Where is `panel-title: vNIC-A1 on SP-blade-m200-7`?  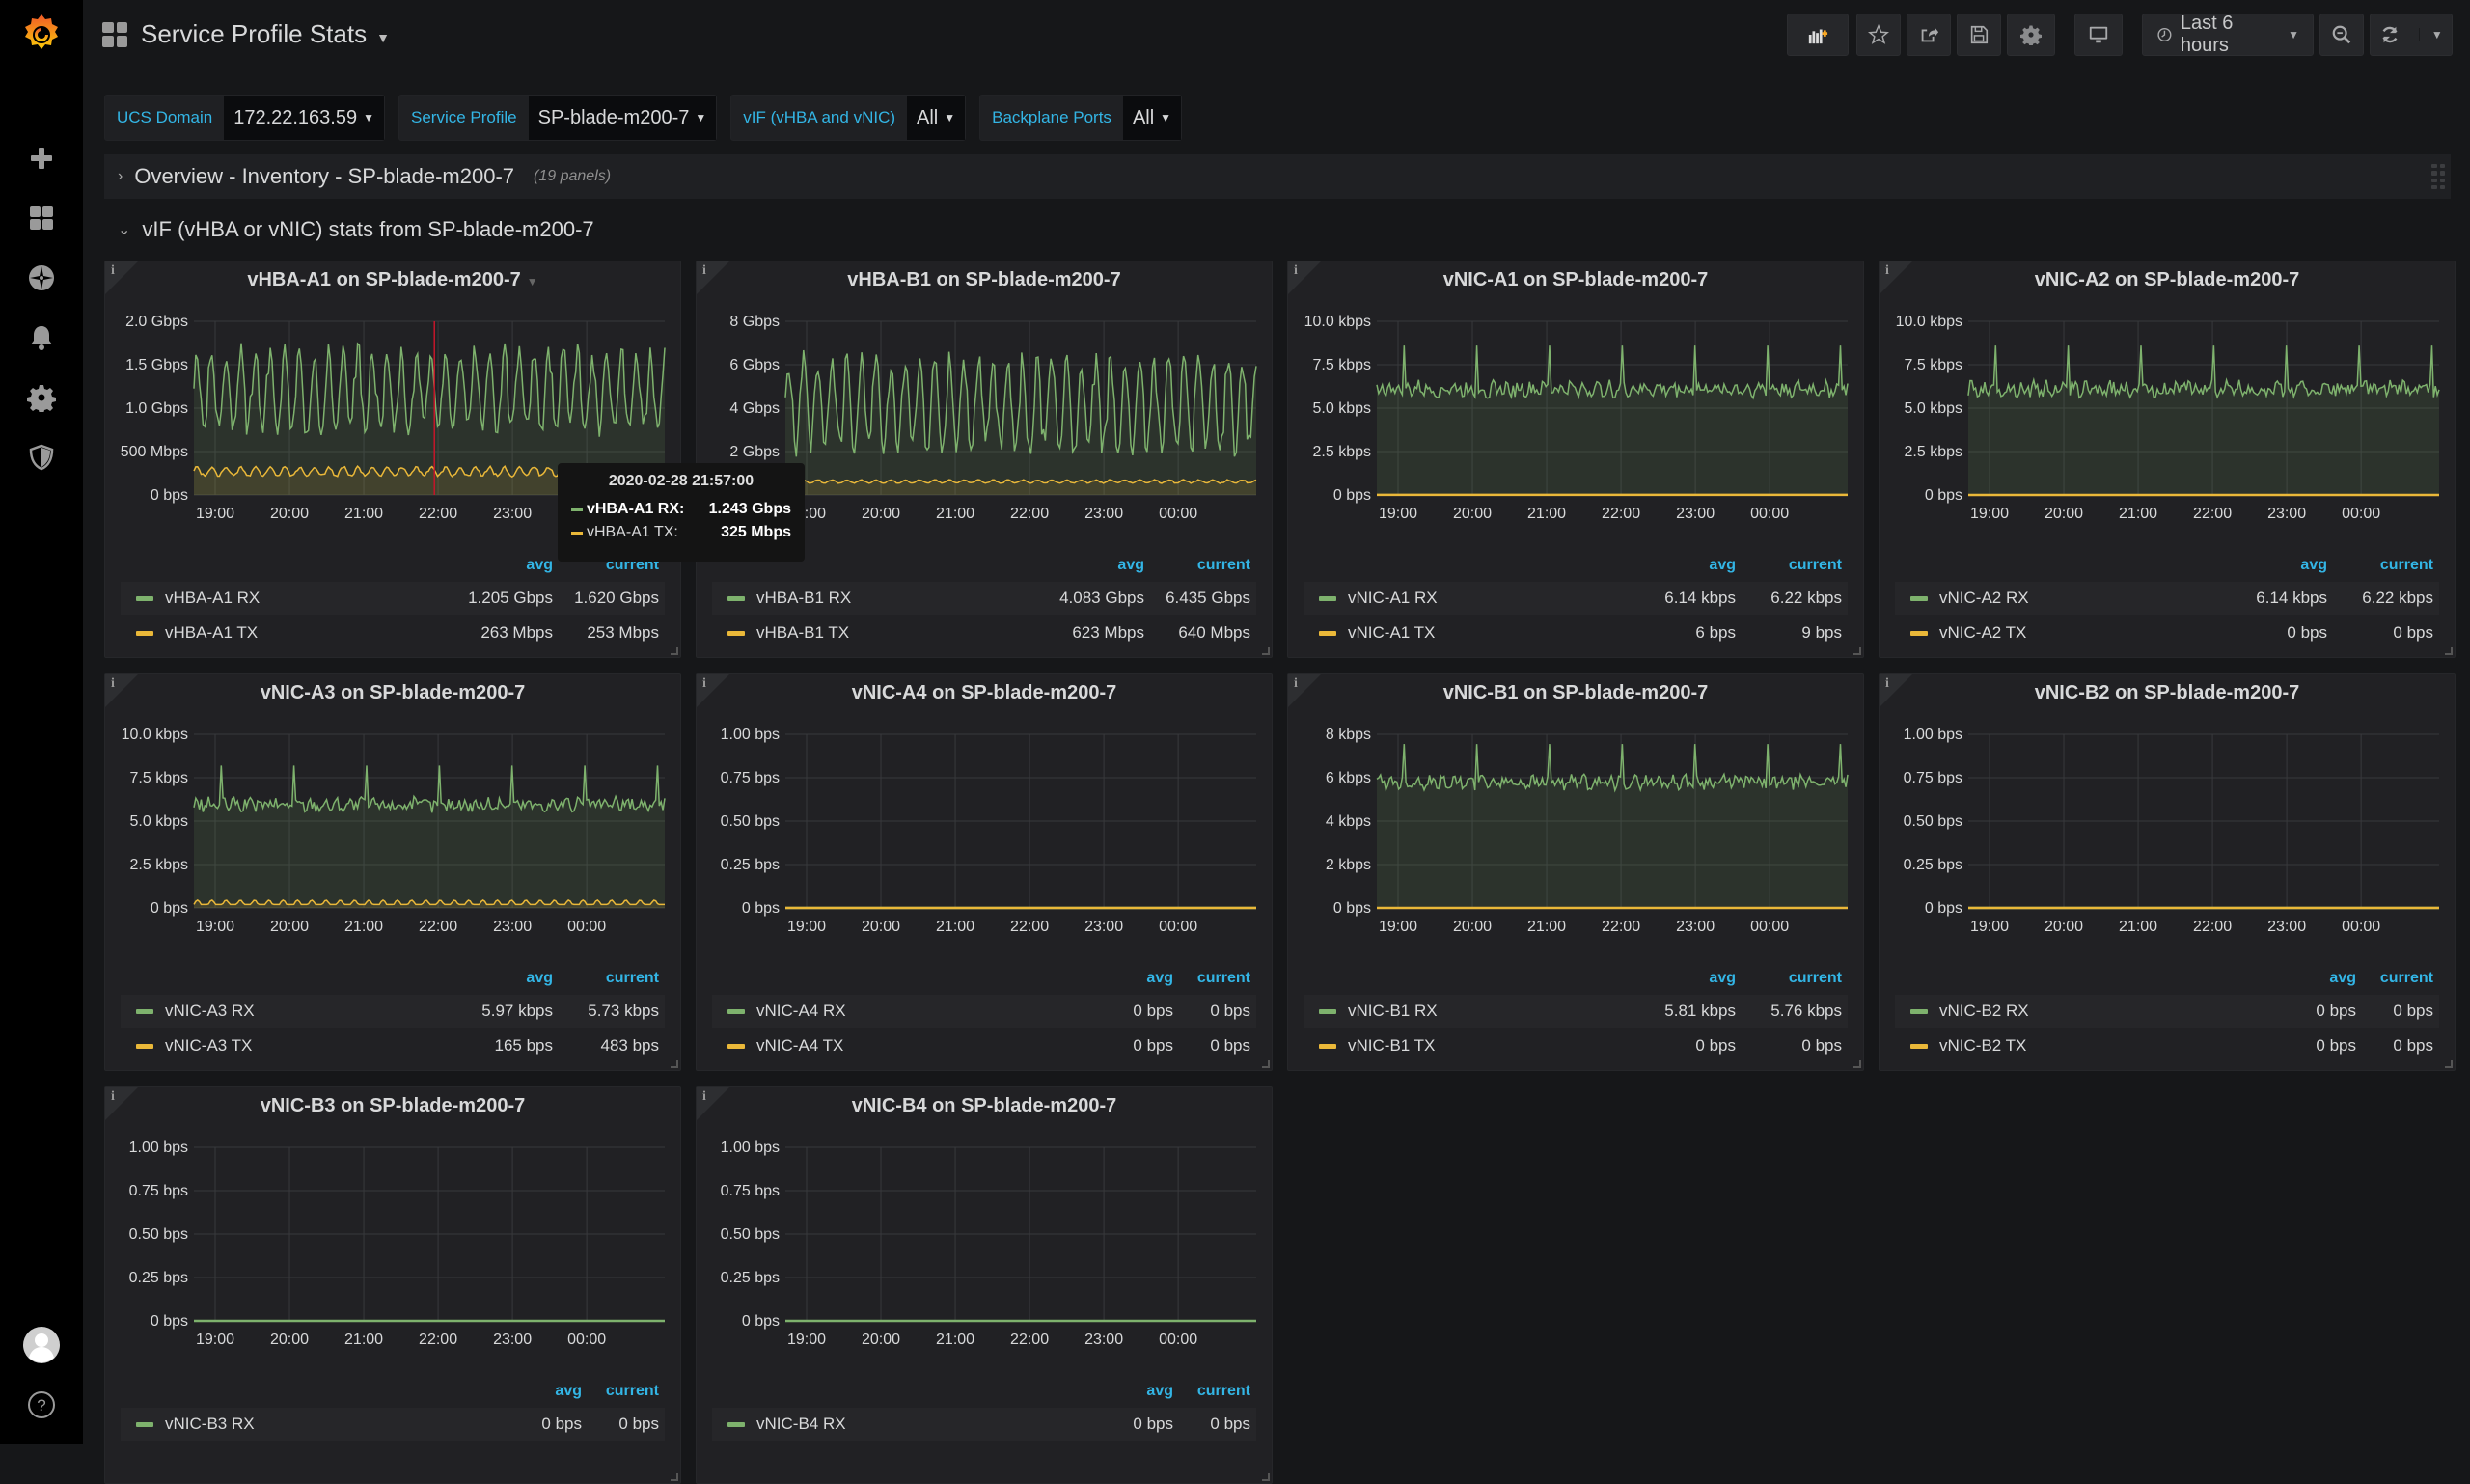
panel-title: vNIC-A1 on SP-blade-m200-7 is located at coordinates (1575, 280).